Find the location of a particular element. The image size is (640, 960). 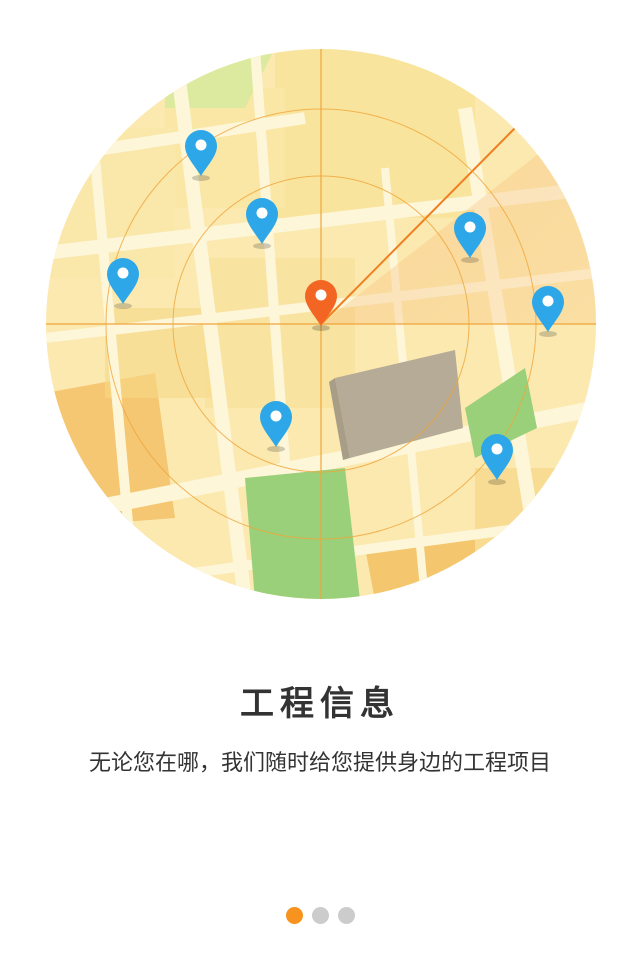

page-description: 无论您在哪，我们随时给您提供身边的工程项目 is located at coordinates (319, 763).